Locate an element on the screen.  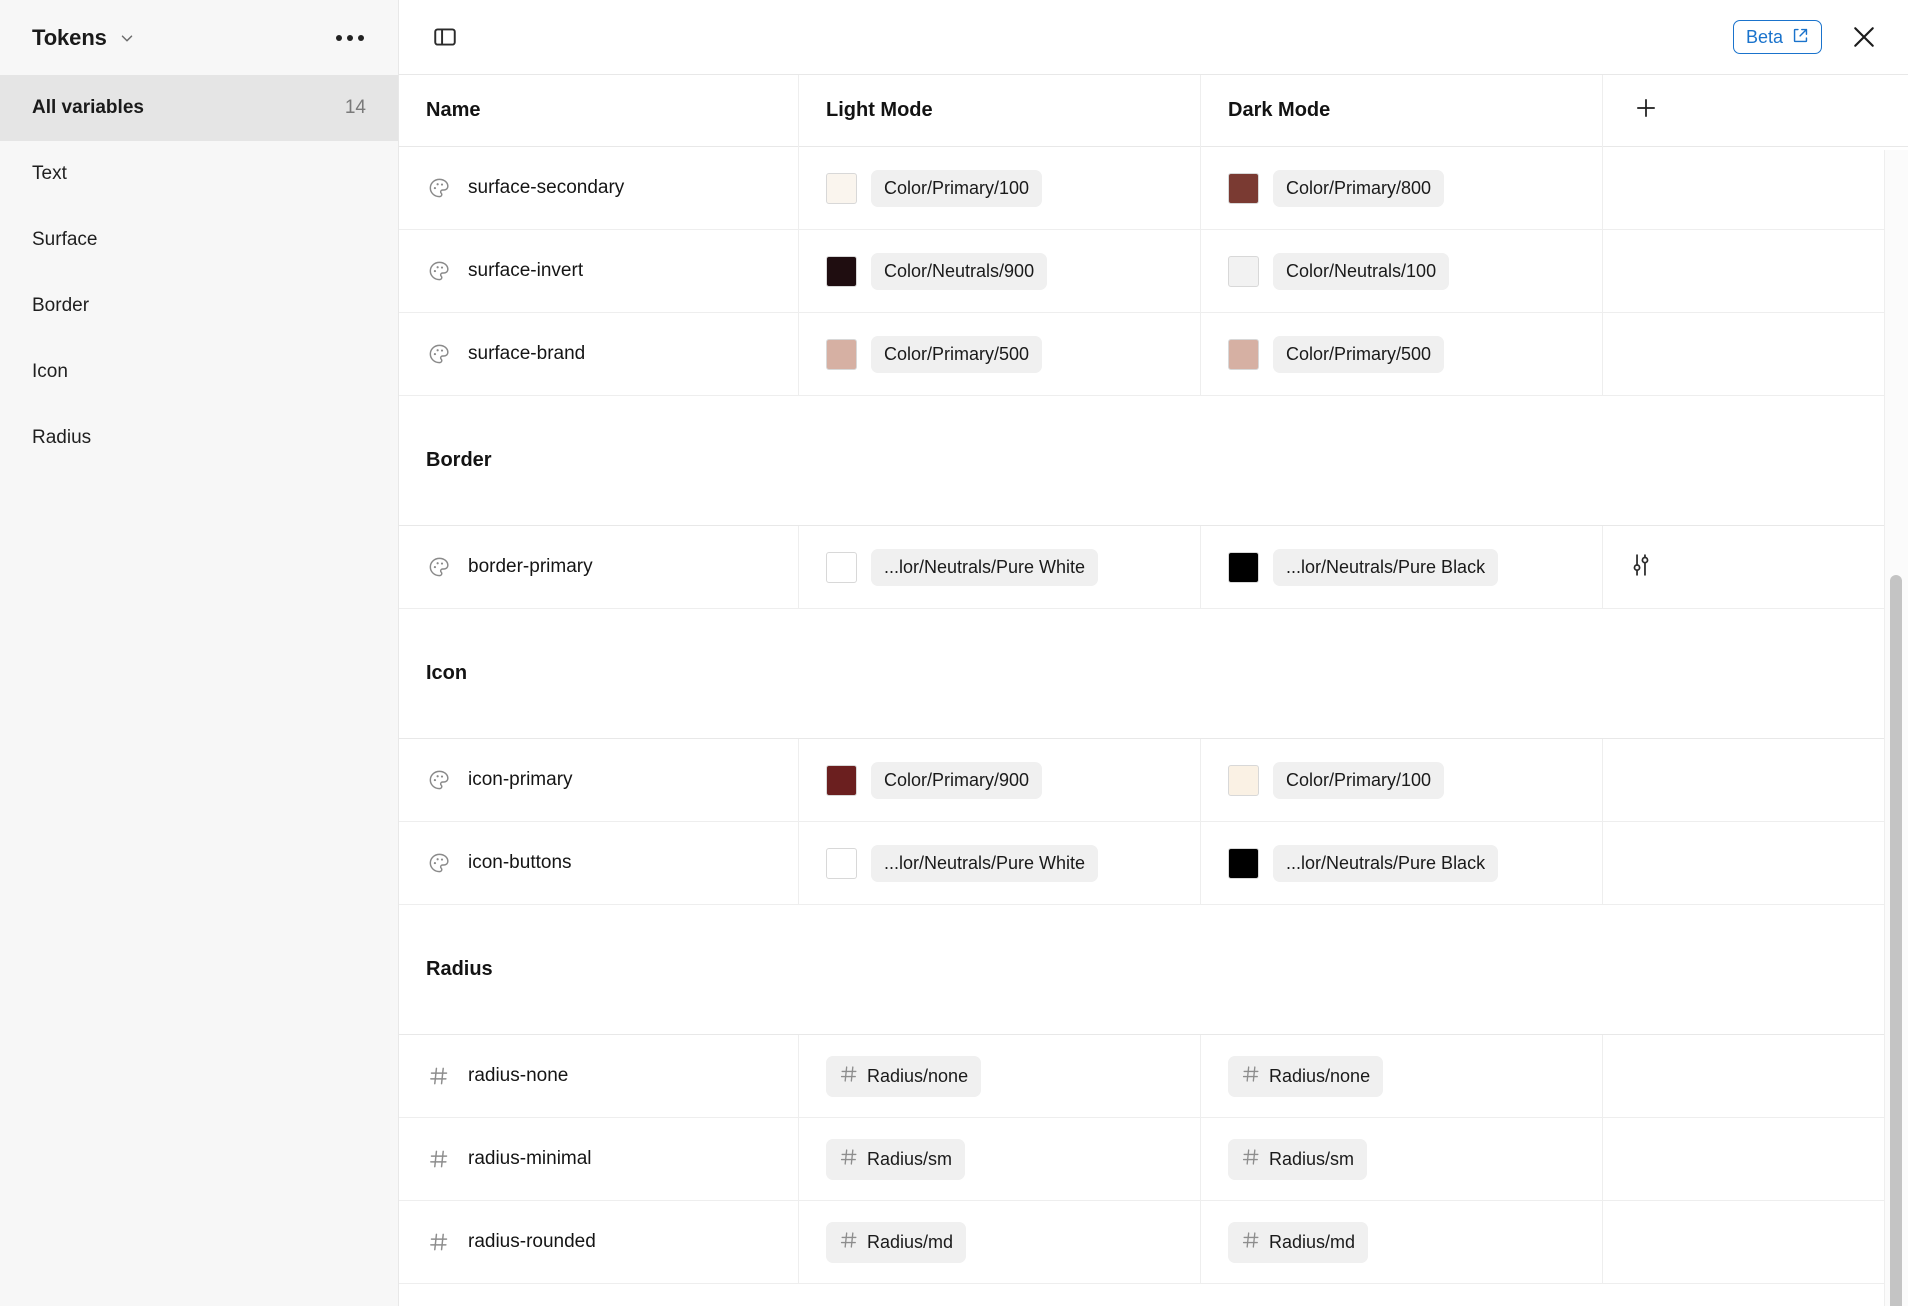
table-row: radius-none Radius/none Radius/none is located at coordinates (1153, 1076).